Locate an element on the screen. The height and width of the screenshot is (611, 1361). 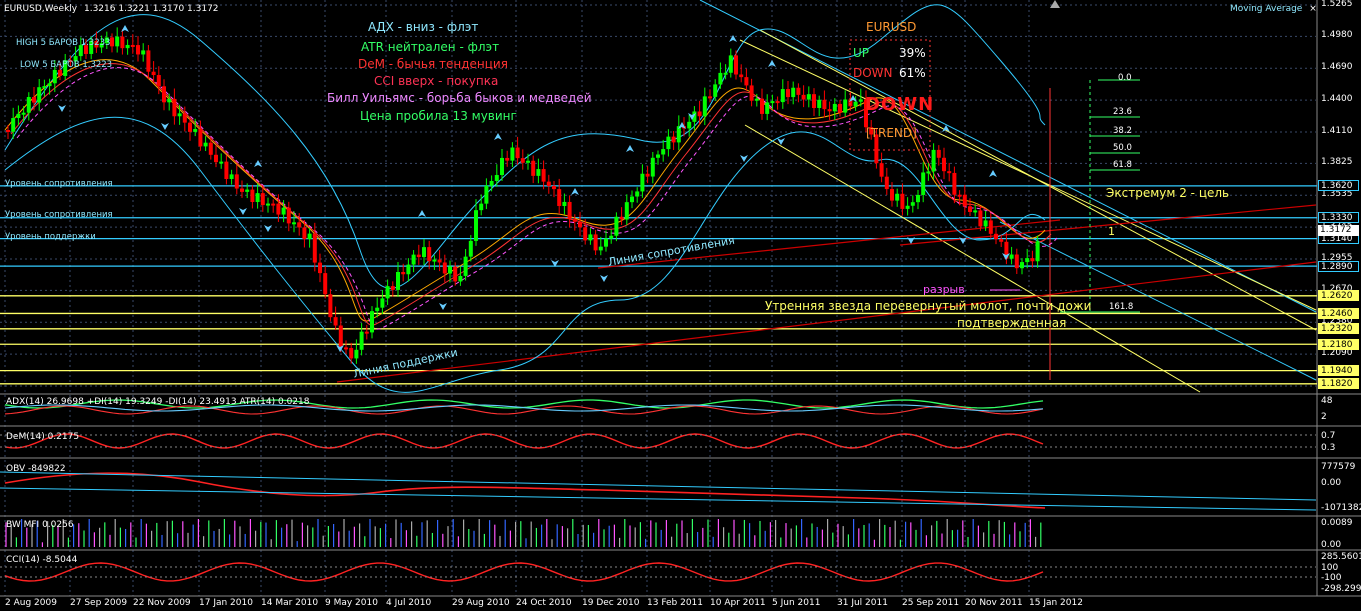
cci-axis-bottom: -298.299 is located at coordinates (1341, 589).